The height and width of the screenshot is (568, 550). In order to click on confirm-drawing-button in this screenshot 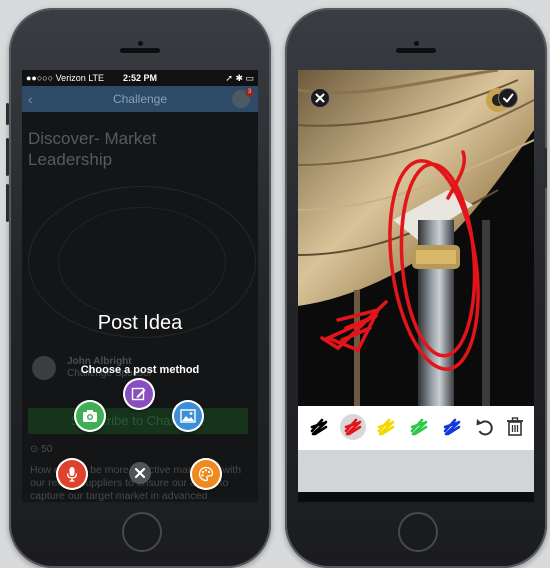, I will do `click(508, 98)`.